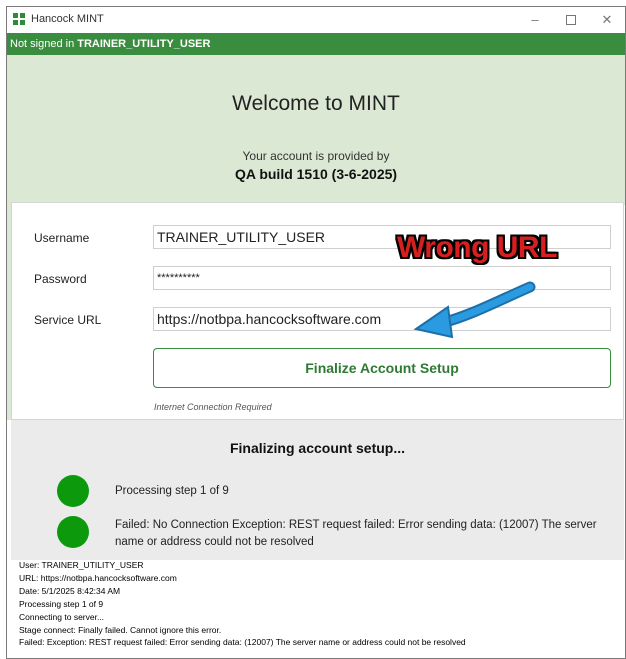 The image size is (626, 659). Describe the element at coordinates (316, 103) in the screenshot. I see `welcome-title: Welcome to MINT` at that location.